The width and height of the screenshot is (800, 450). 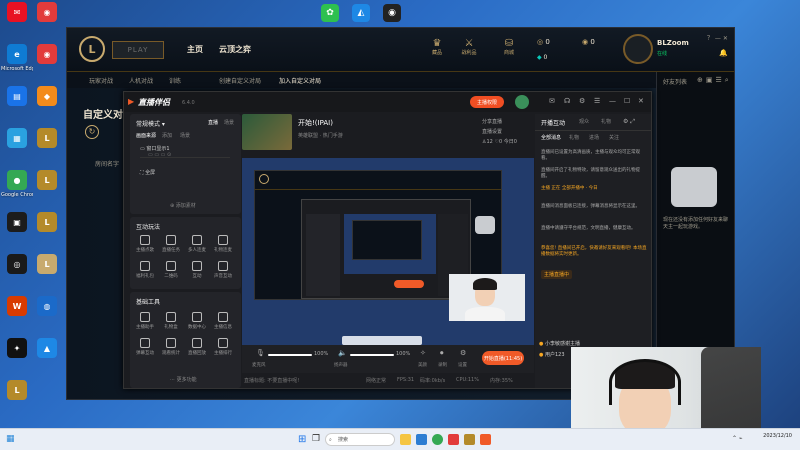 What do you see at coordinates (442, 353) in the screenshot?
I see `record-icon: ⏺` at bounding box center [442, 353].